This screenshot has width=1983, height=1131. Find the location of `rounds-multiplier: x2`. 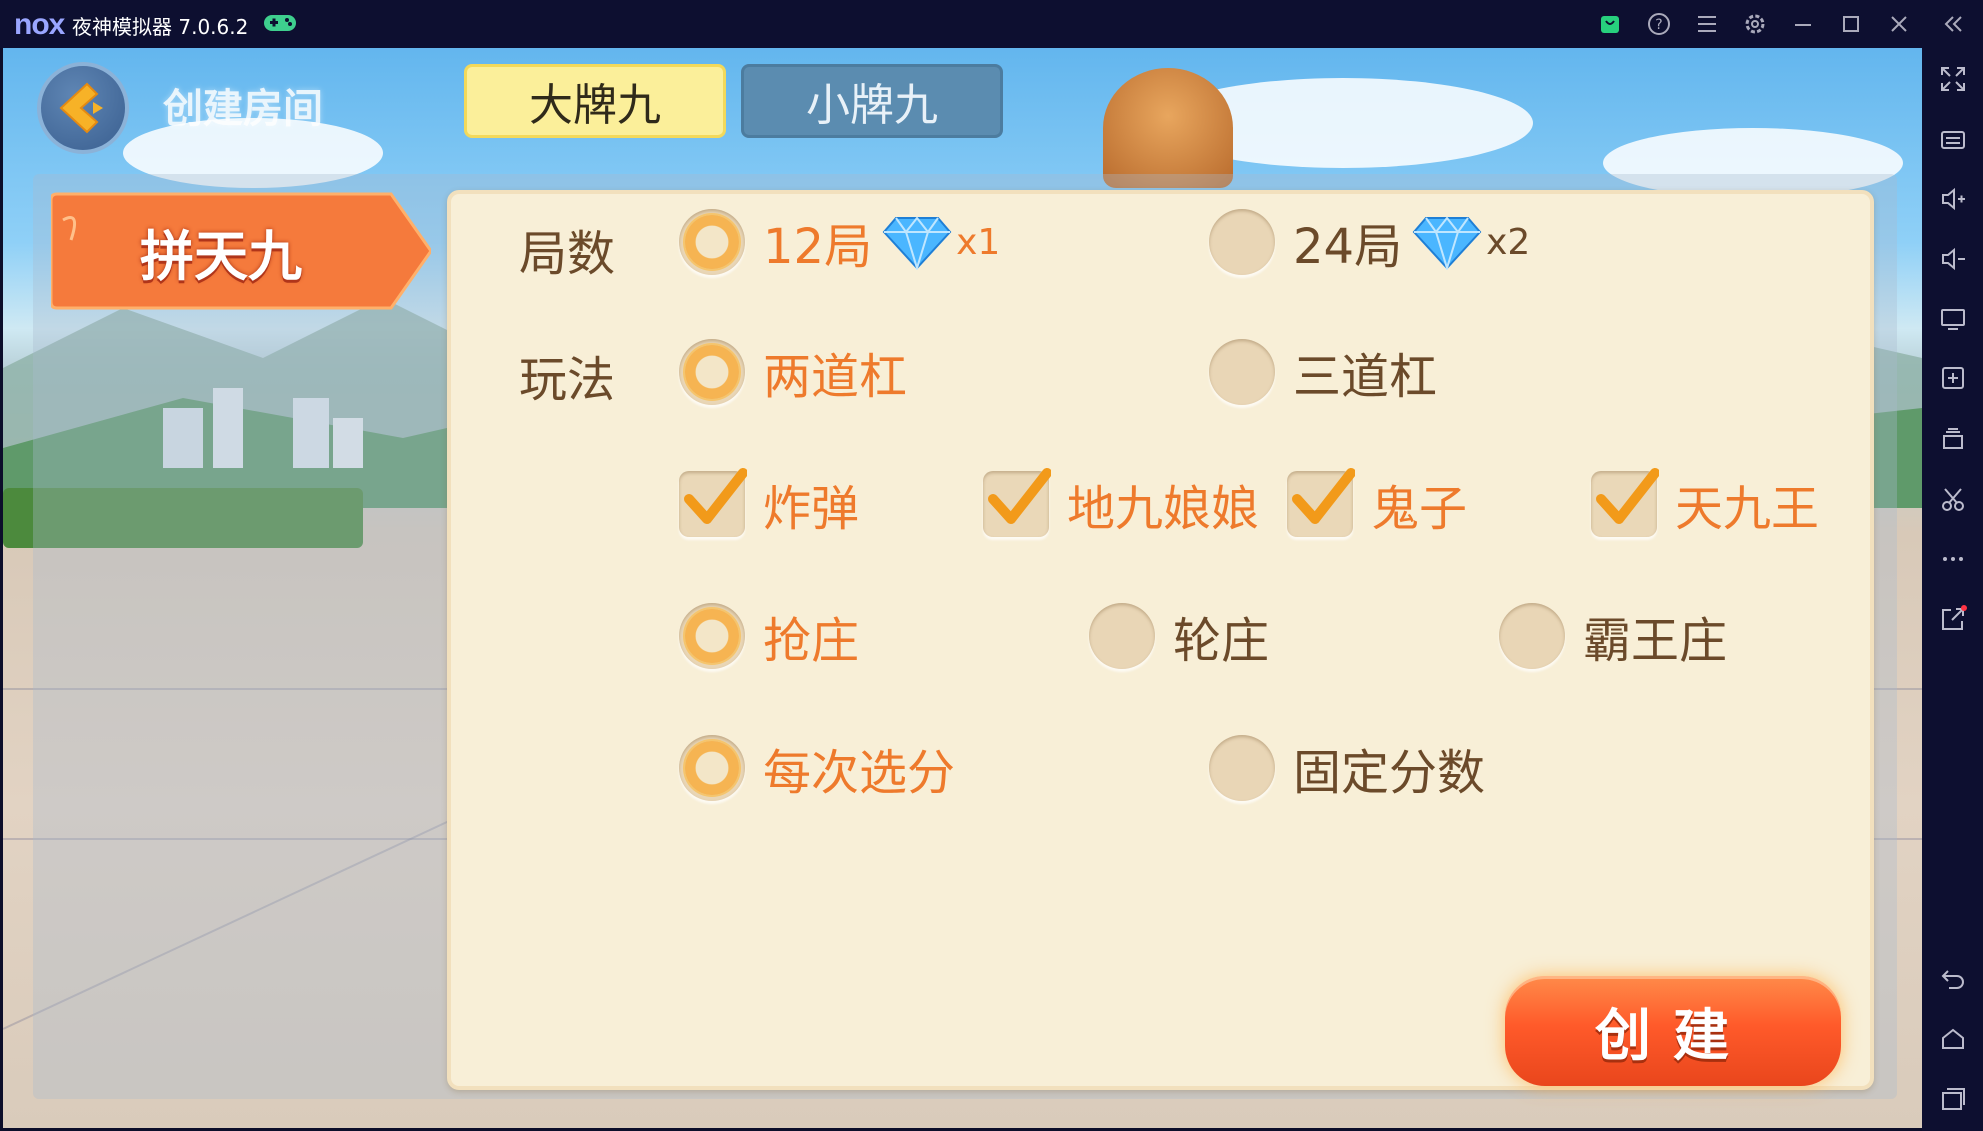

rounds-multiplier: x2 is located at coordinates (1508, 242).